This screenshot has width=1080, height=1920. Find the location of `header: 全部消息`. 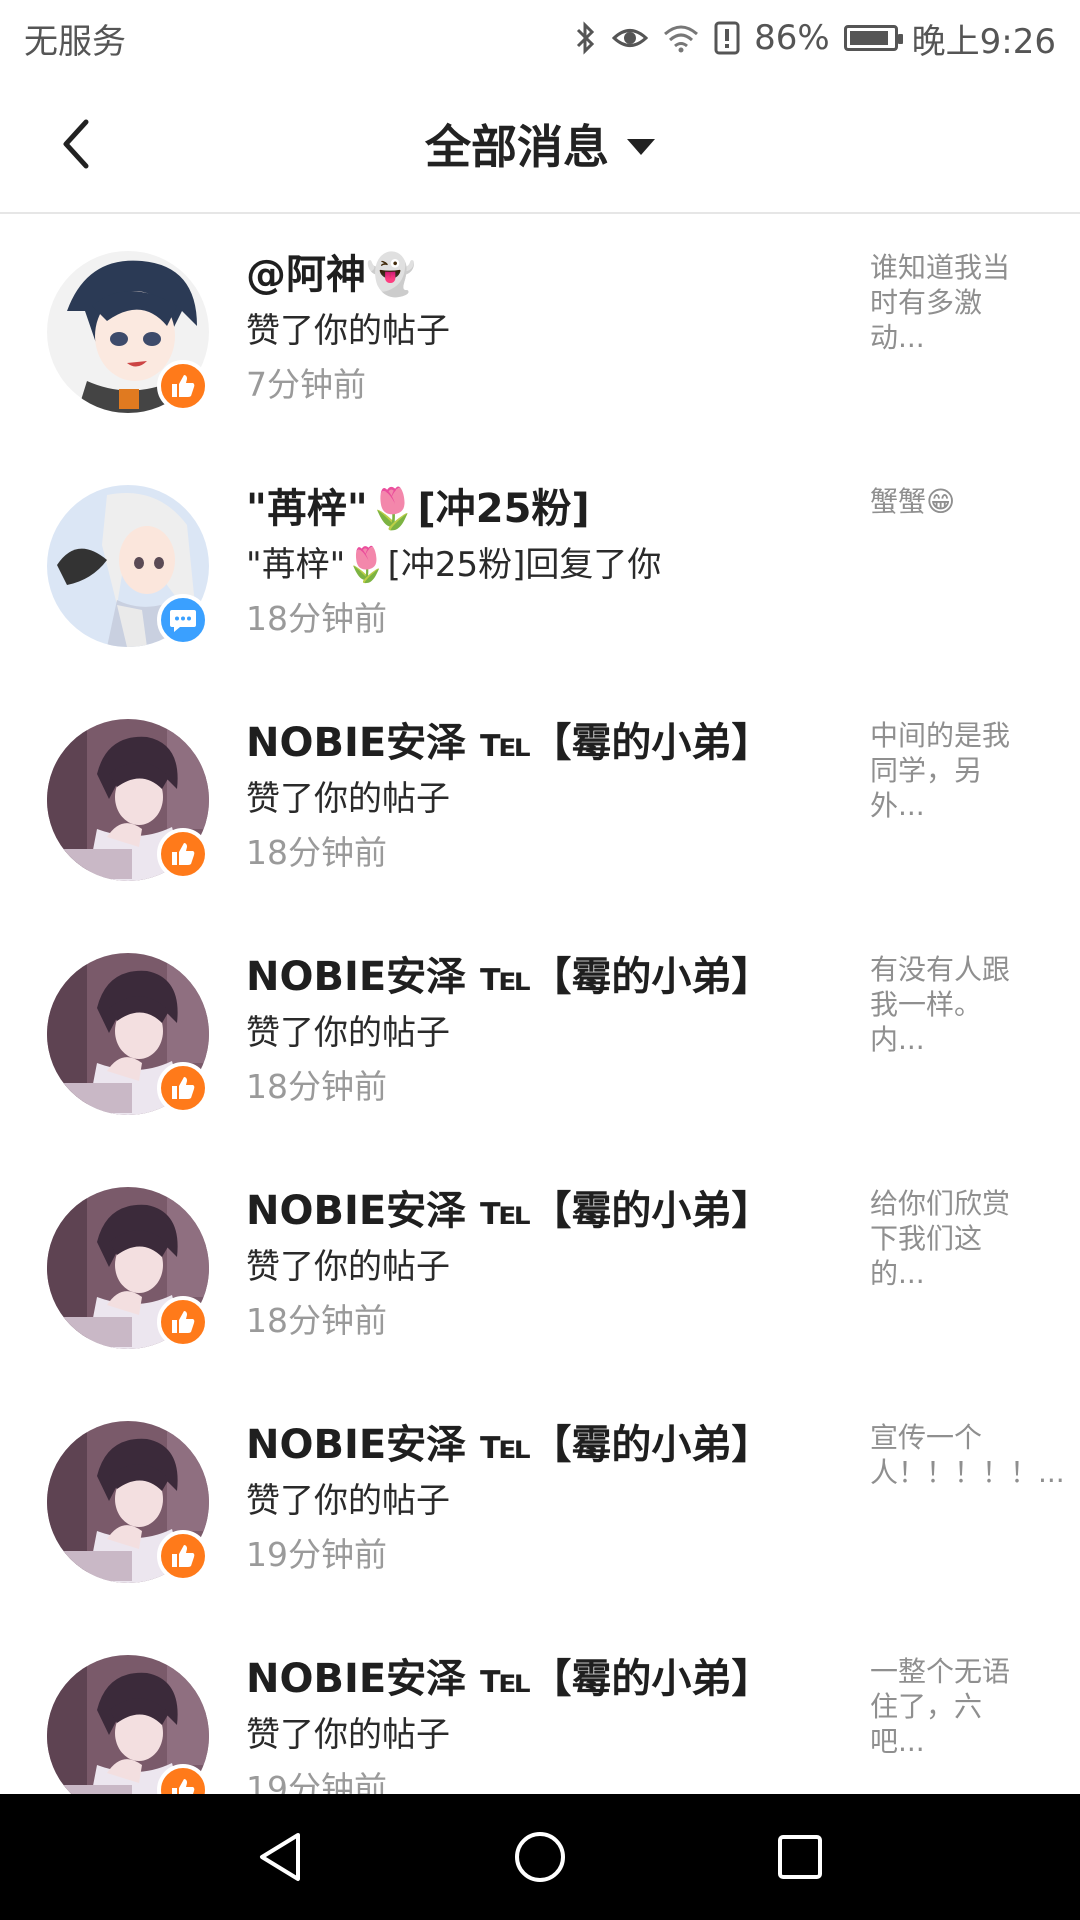

header: 全部消息 is located at coordinates (540, 145).